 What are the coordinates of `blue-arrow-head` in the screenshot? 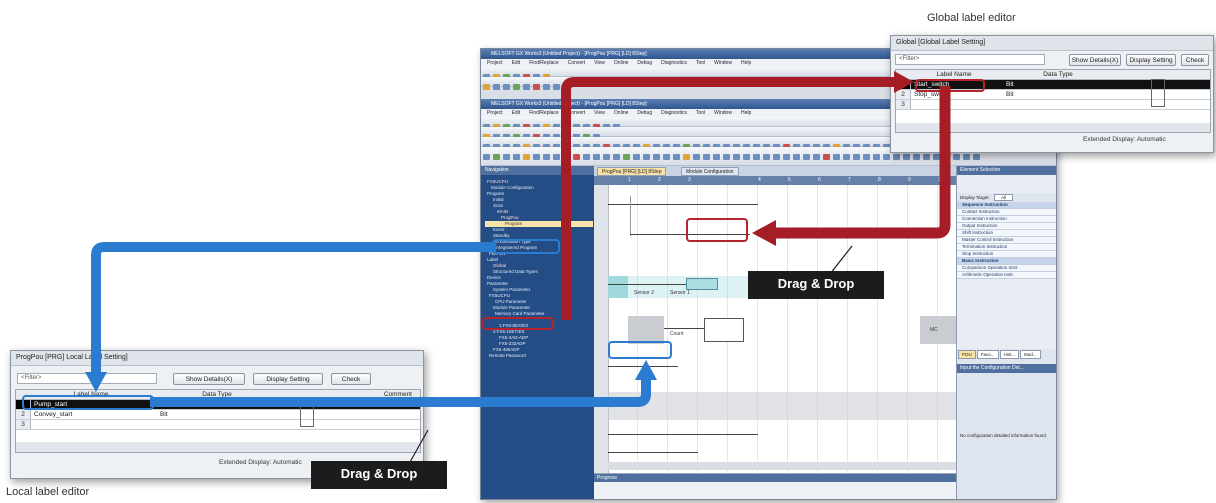 It's located at (96, 382).